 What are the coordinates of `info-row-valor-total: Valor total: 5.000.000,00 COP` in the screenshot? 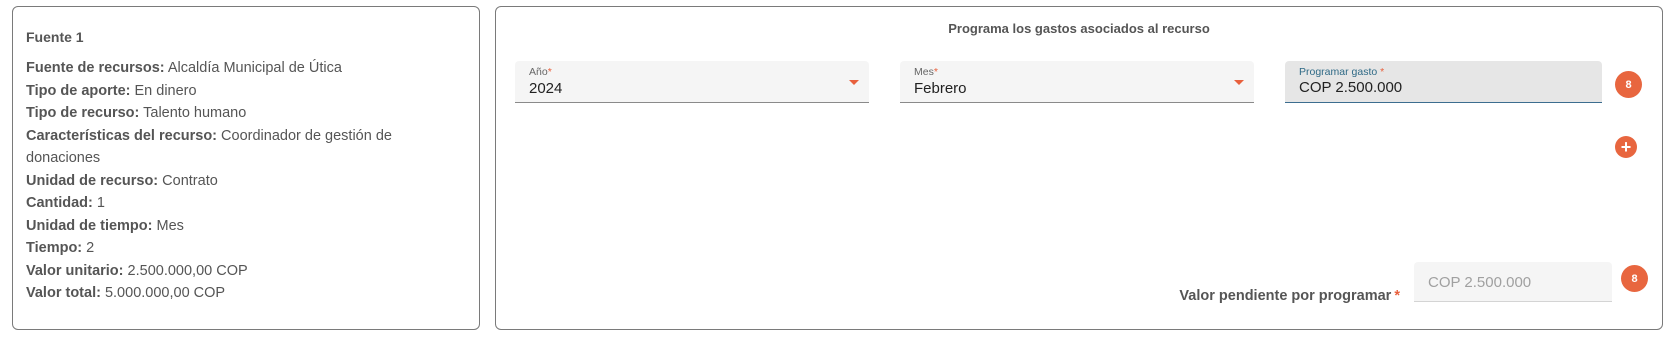 It's located at (246, 293).